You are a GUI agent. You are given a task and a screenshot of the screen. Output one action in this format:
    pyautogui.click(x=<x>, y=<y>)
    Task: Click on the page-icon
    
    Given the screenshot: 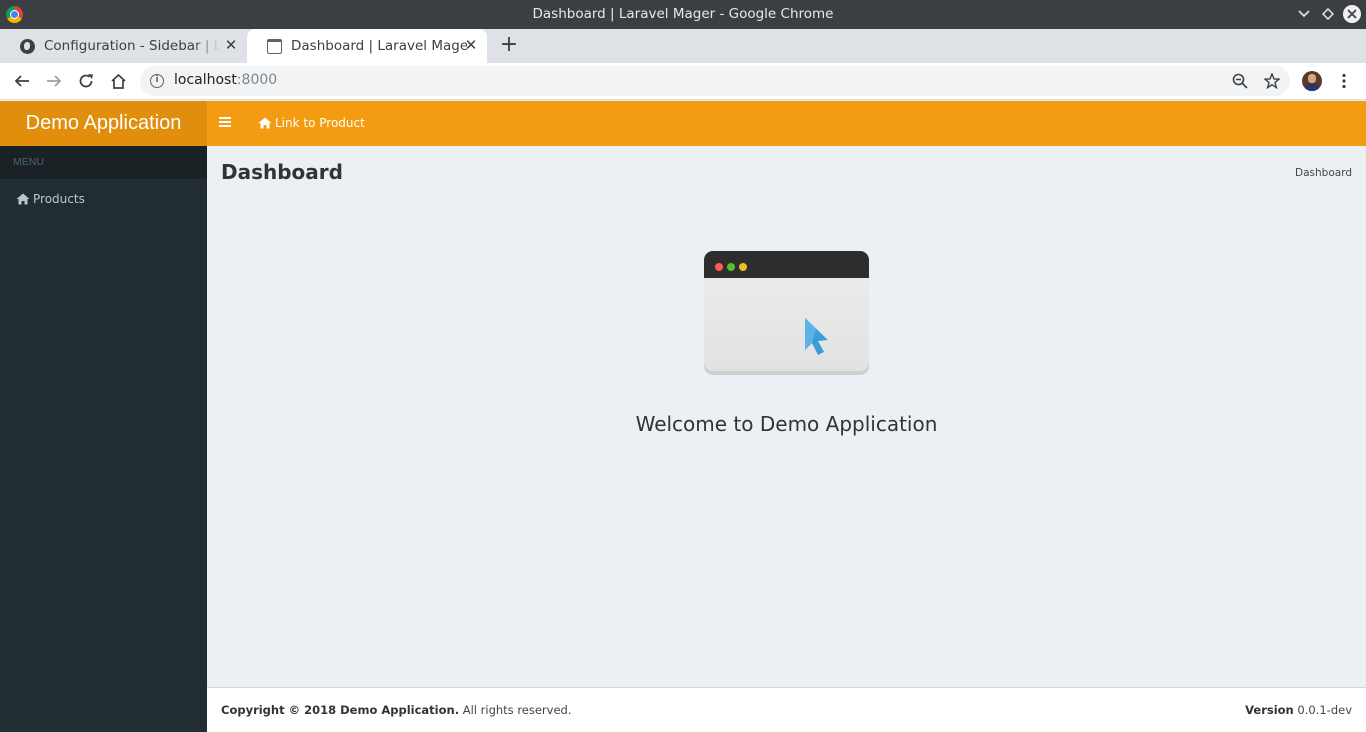 What is the action you would take?
    pyautogui.click(x=274, y=46)
    